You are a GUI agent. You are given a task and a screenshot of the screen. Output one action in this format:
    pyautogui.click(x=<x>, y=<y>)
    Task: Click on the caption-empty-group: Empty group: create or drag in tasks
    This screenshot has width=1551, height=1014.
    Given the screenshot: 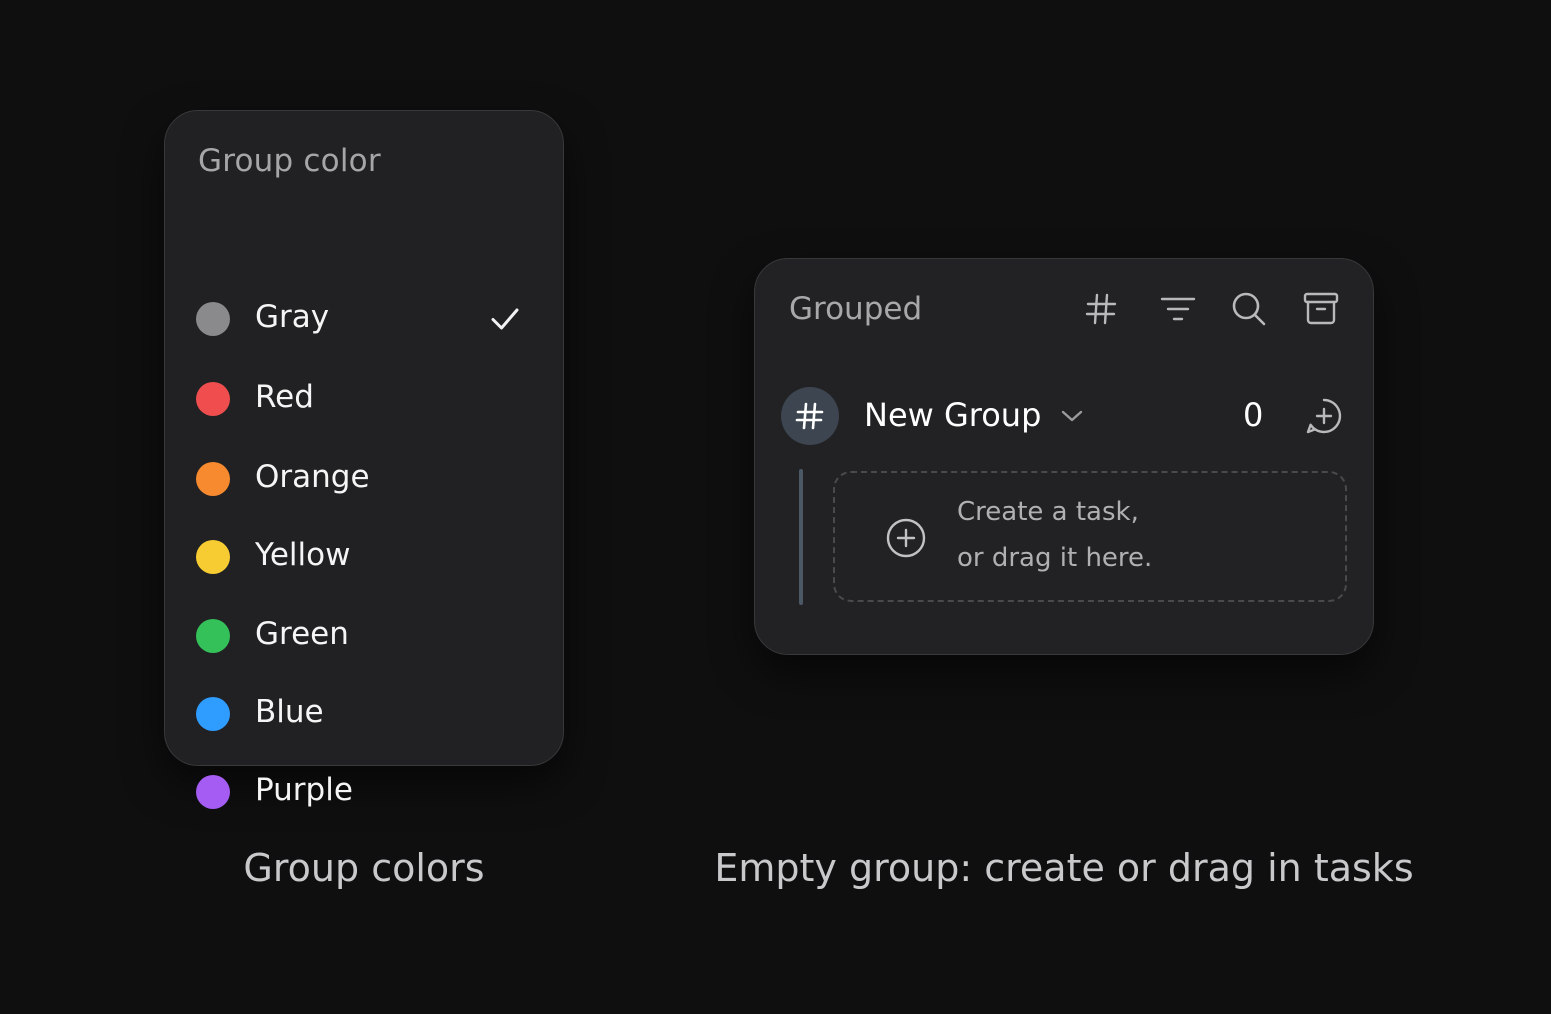 What is the action you would take?
    pyautogui.click(x=1064, y=868)
    